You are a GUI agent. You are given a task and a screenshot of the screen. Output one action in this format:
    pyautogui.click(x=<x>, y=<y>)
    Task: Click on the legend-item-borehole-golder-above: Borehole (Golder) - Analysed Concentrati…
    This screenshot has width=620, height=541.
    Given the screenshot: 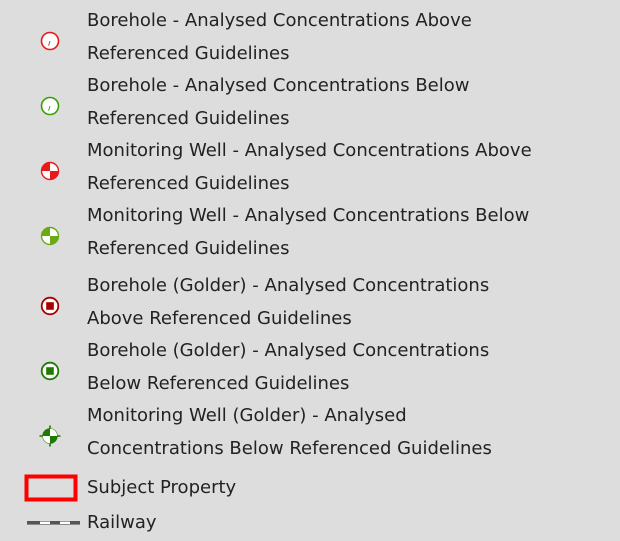 What is the action you would take?
    pyautogui.click(x=310, y=302)
    